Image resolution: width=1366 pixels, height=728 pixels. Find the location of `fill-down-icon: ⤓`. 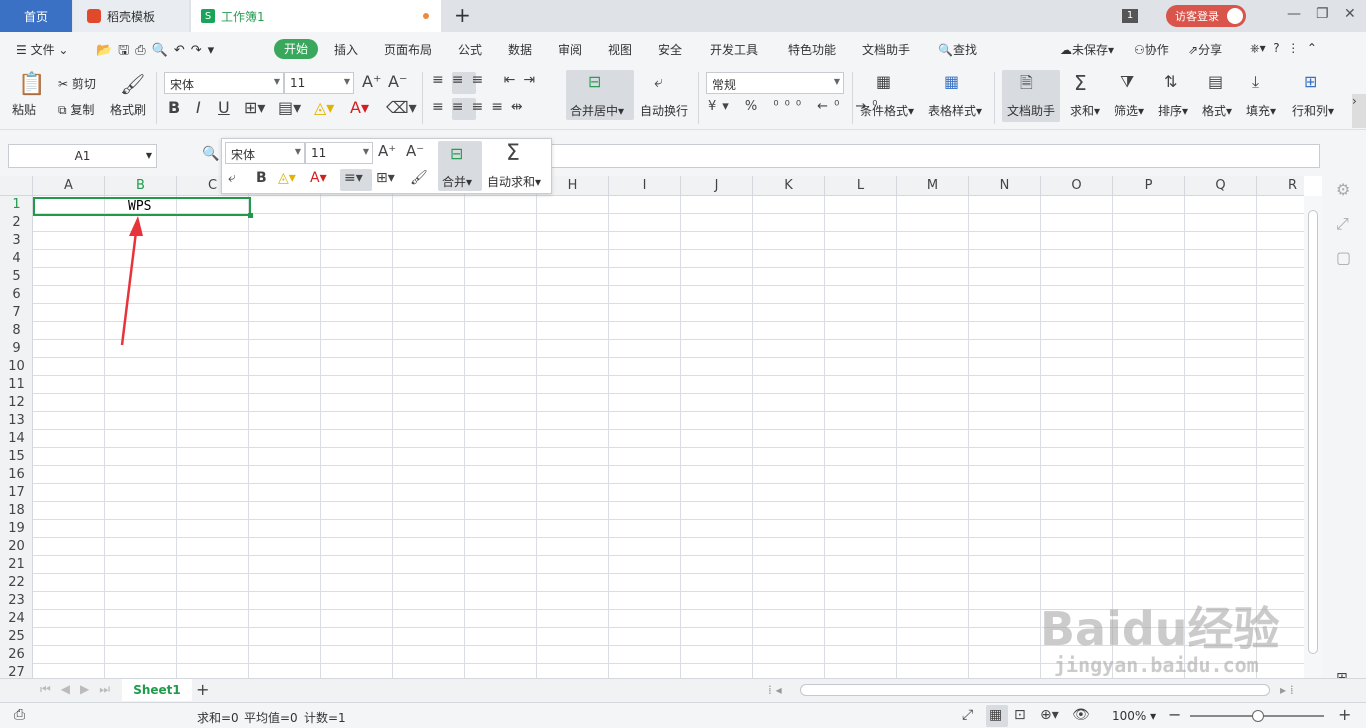

fill-down-icon: ⤓ is located at coordinates (1255, 82).